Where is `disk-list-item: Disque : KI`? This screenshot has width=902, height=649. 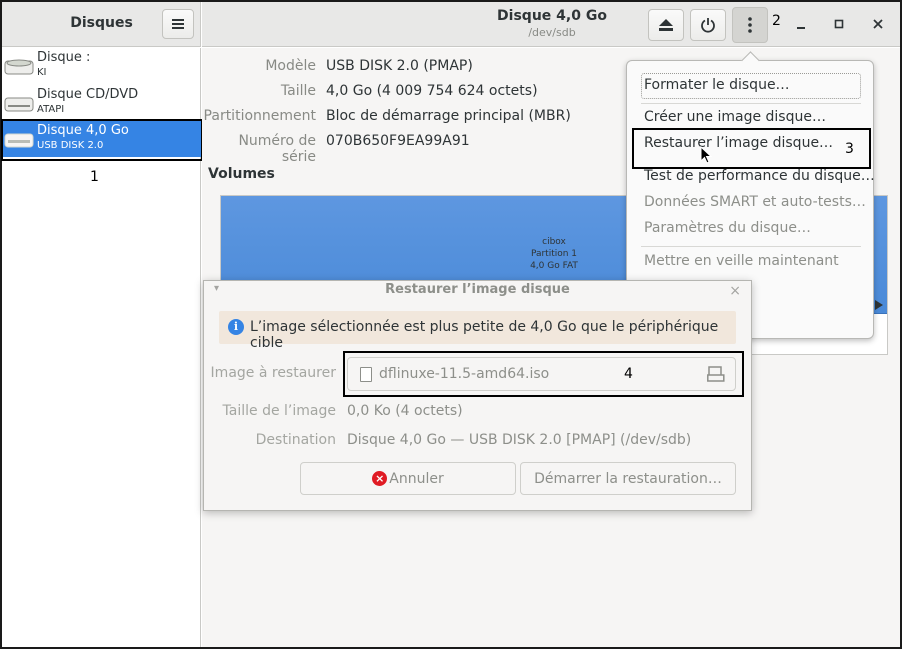
disk-list-item: Disque : KI is located at coordinates (101, 66).